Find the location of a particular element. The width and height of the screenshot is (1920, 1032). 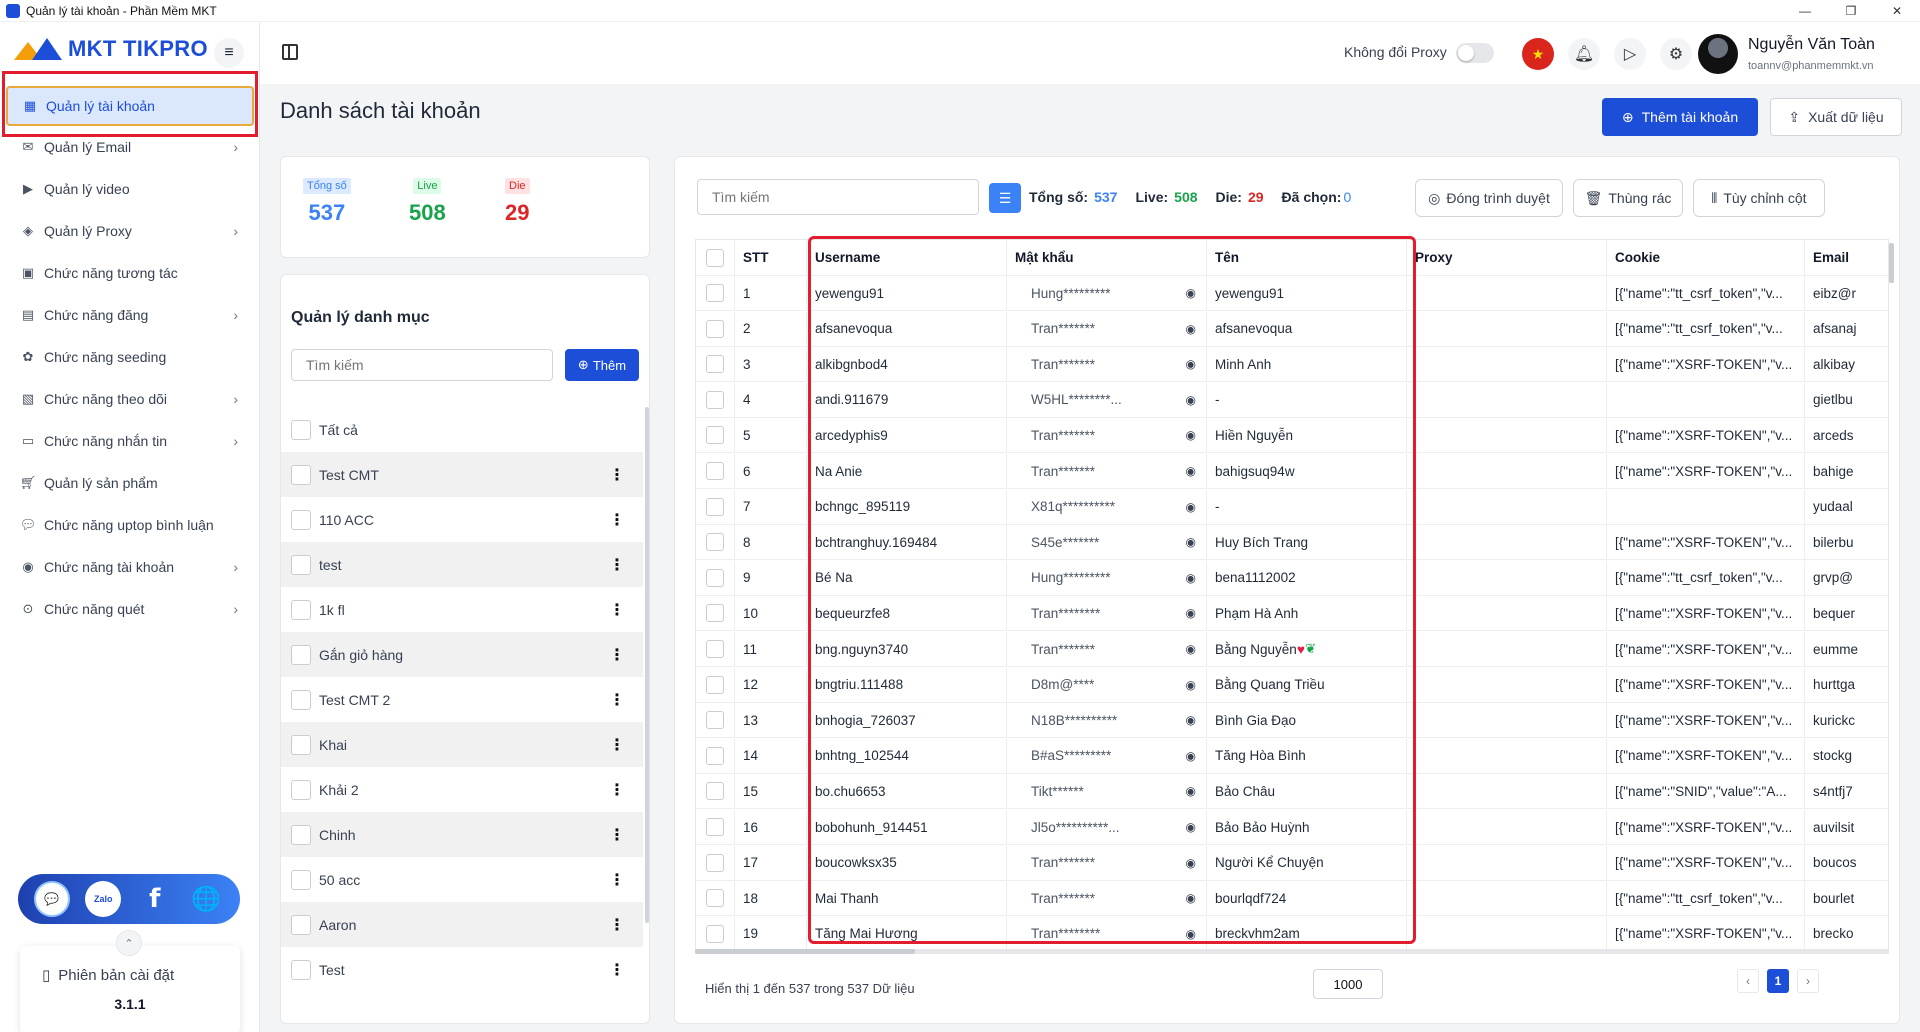

sidebar-item-follow: ▧ Chức năng theo dõi › is located at coordinates (130, 399).